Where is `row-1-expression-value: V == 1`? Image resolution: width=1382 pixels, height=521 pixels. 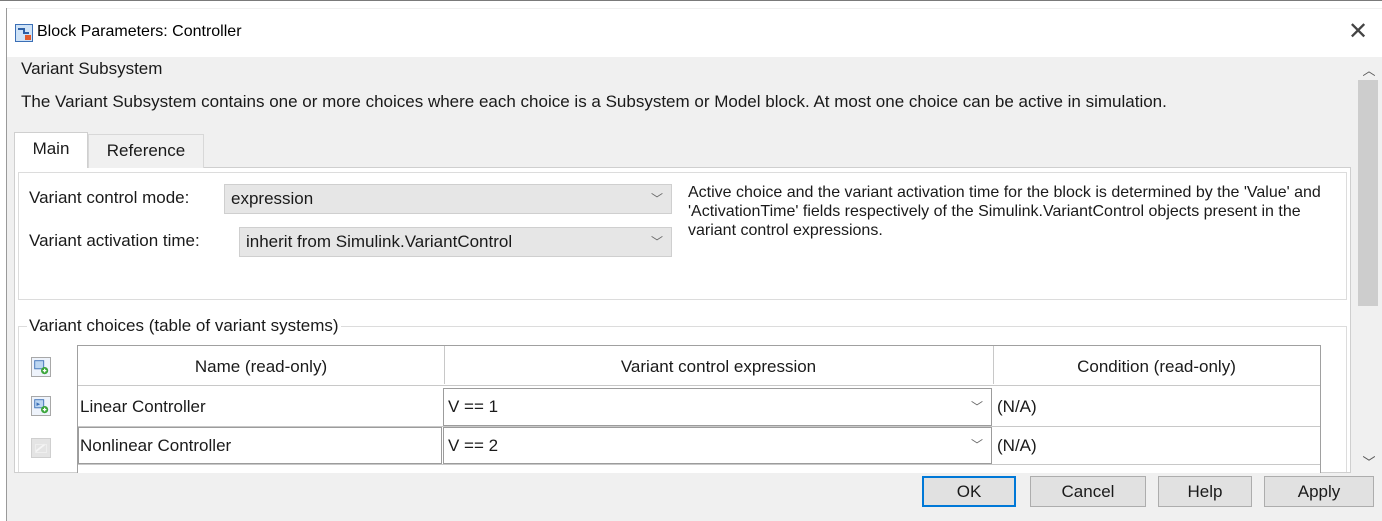
row-1-expression-value: V == 1 is located at coordinates (473, 406).